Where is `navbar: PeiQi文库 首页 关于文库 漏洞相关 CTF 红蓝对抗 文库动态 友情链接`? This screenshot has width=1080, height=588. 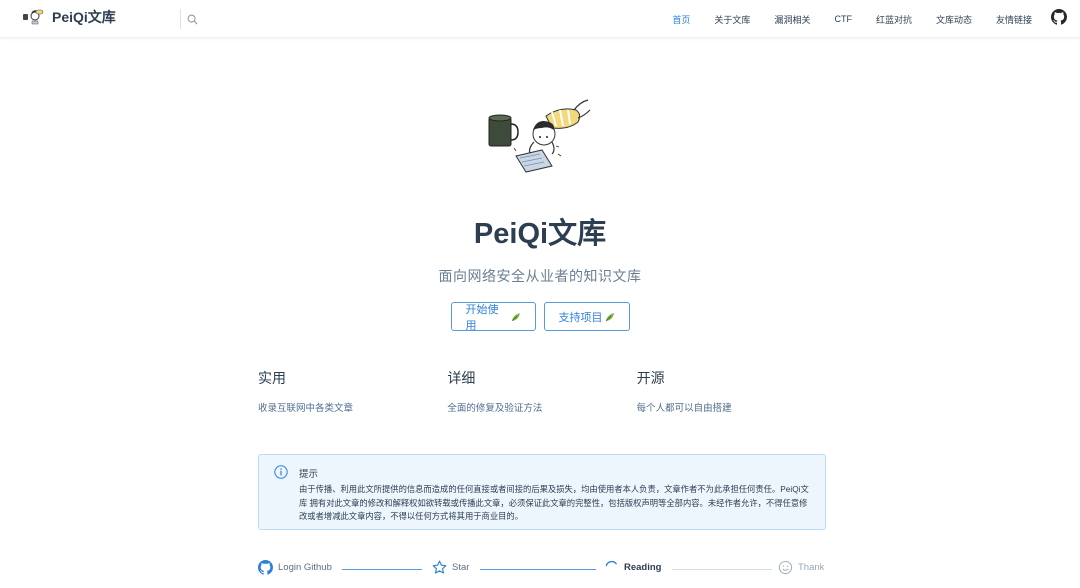 navbar: PeiQi文库 首页 关于文库 漏洞相关 CTF 红蓝对抗 文库动态 友情链接 is located at coordinates (540, 19).